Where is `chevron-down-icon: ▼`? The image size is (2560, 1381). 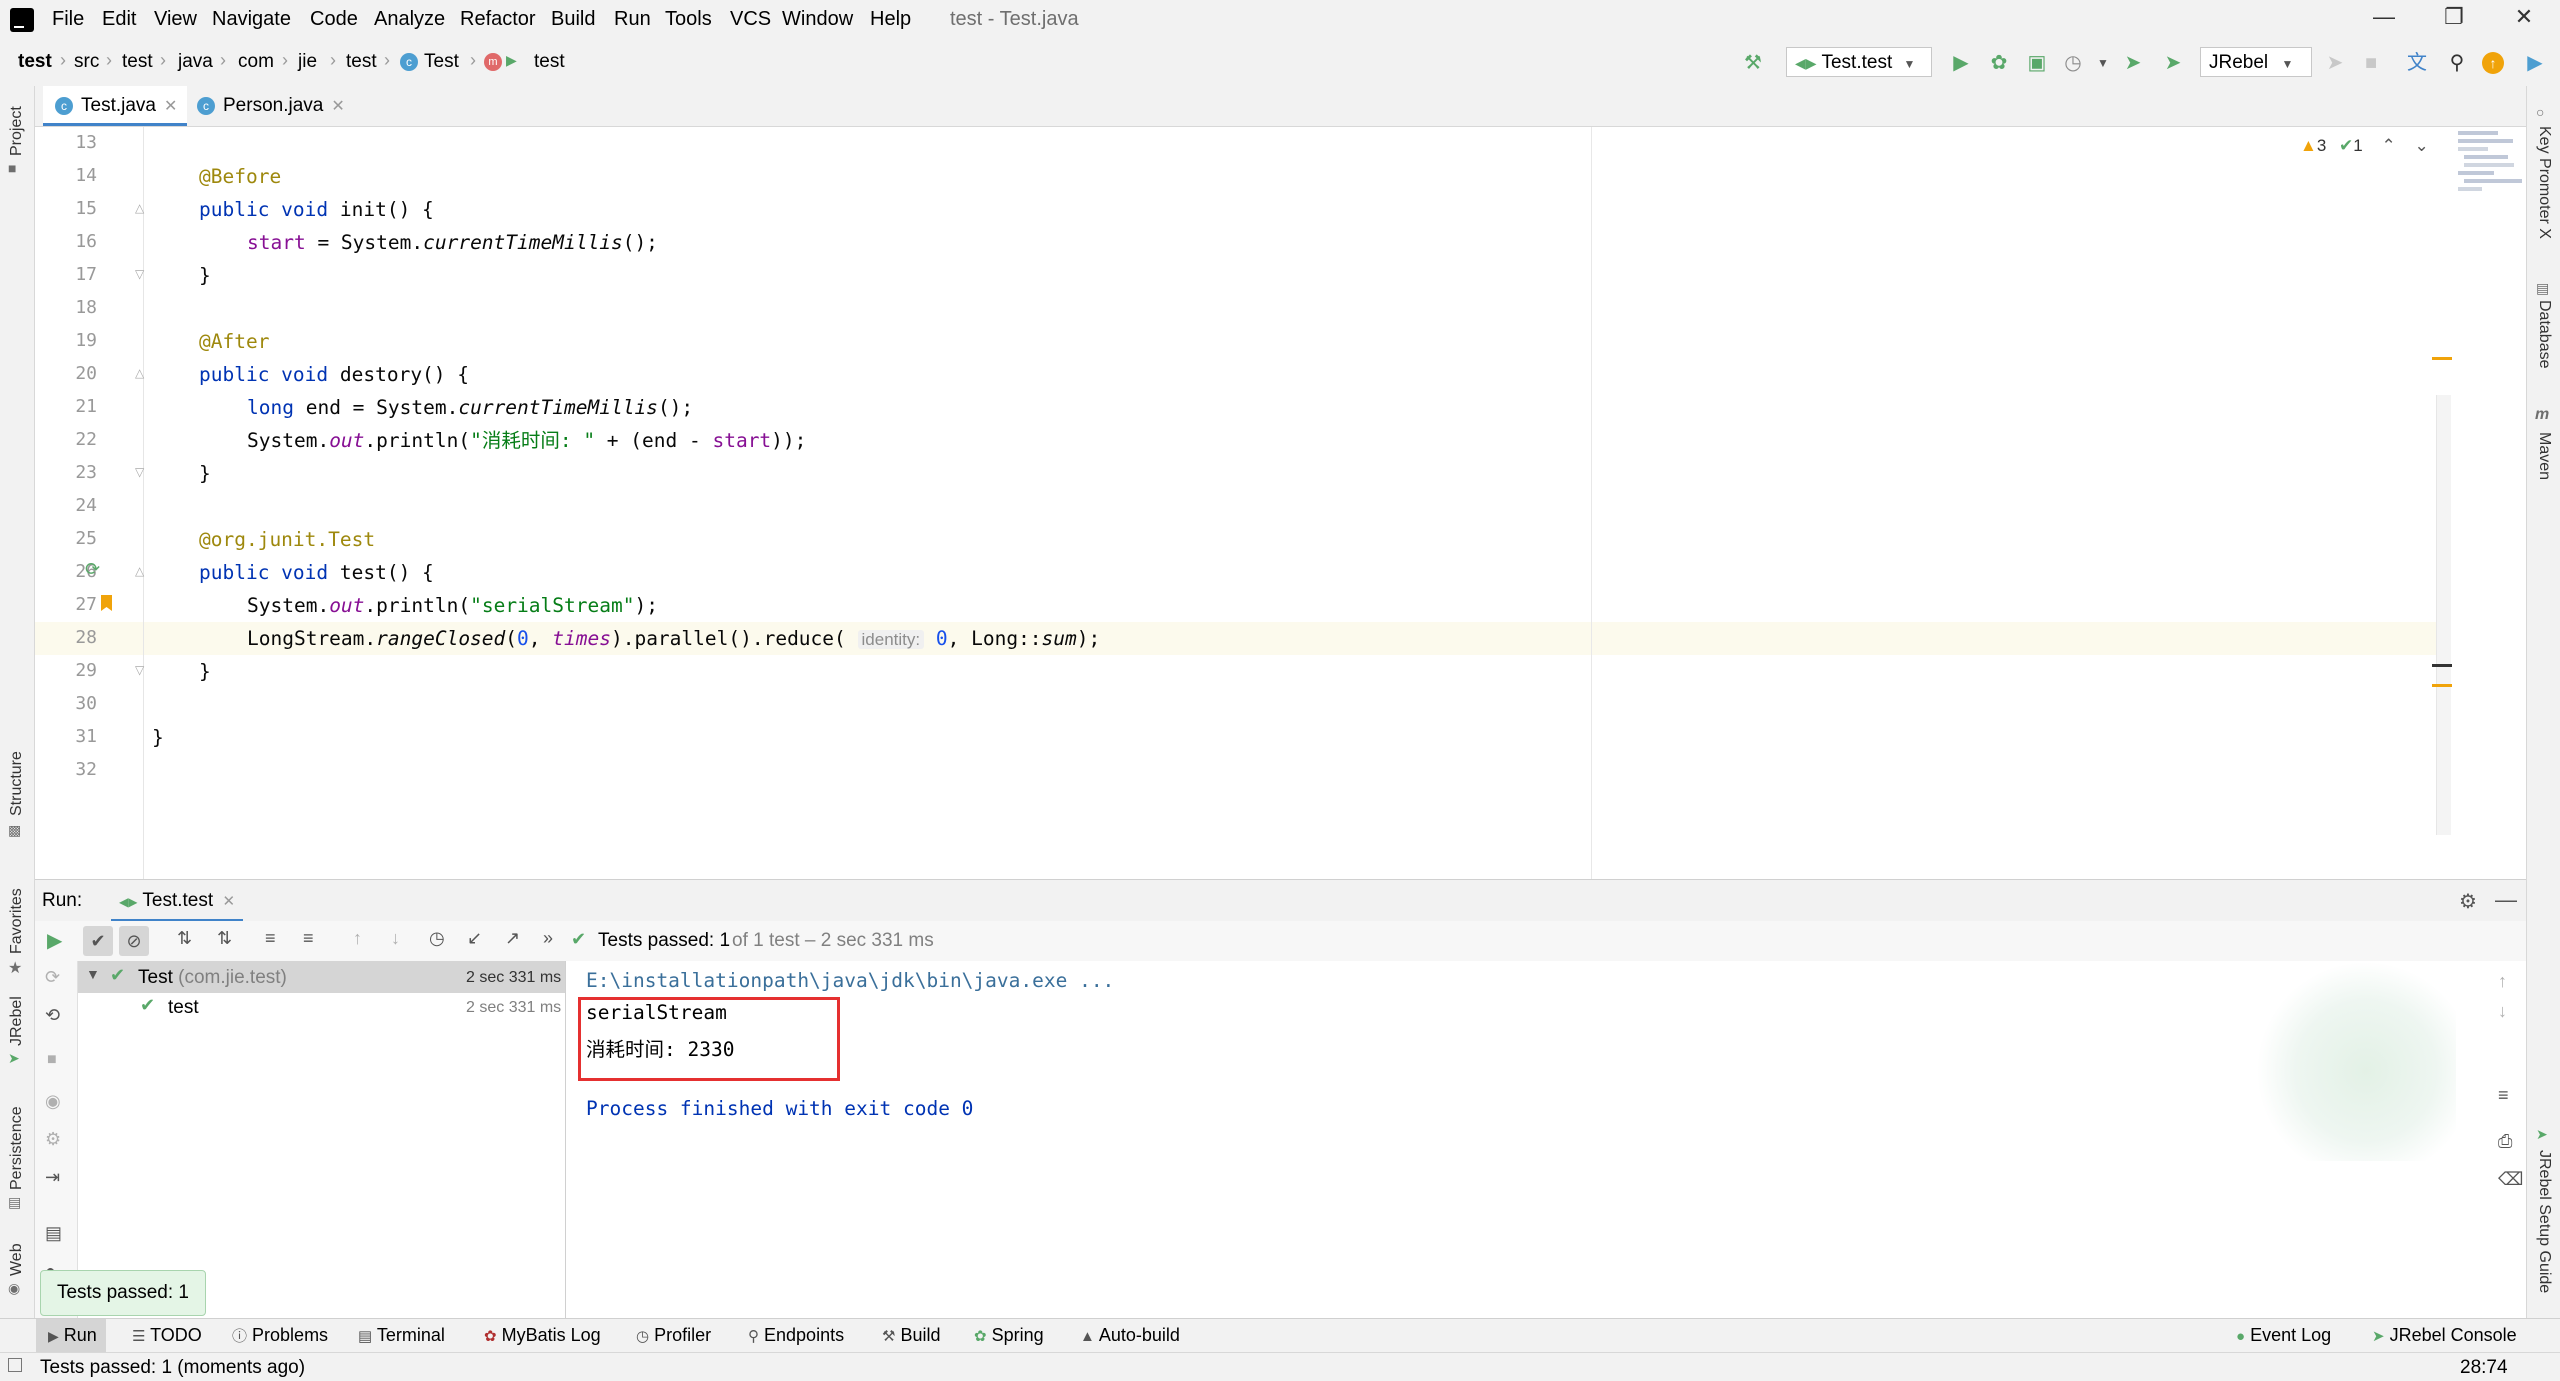 chevron-down-icon: ▼ is located at coordinates (93, 974).